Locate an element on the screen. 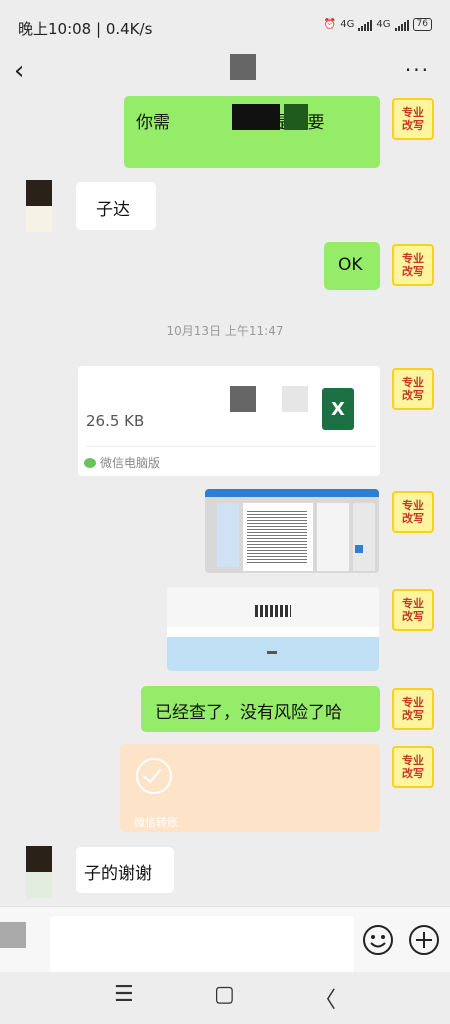 Image resolution: width=450 pixels, height=1024 pixels. voice-toggle-icon is located at coordinates (13, 935).